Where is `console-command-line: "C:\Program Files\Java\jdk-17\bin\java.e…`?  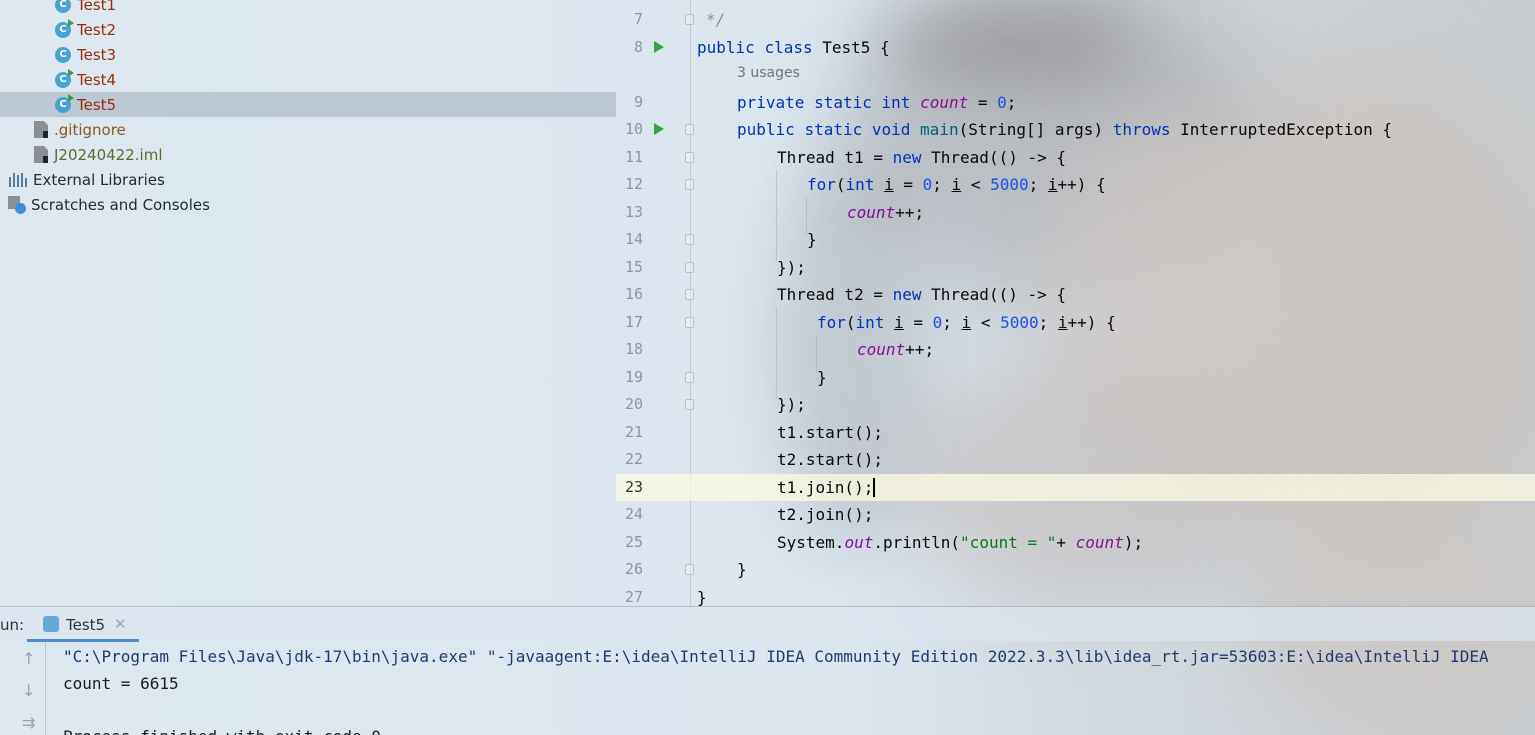 console-command-line: "C:\Program Files\Java\jdk-17\bin\java.e… is located at coordinates (776, 656).